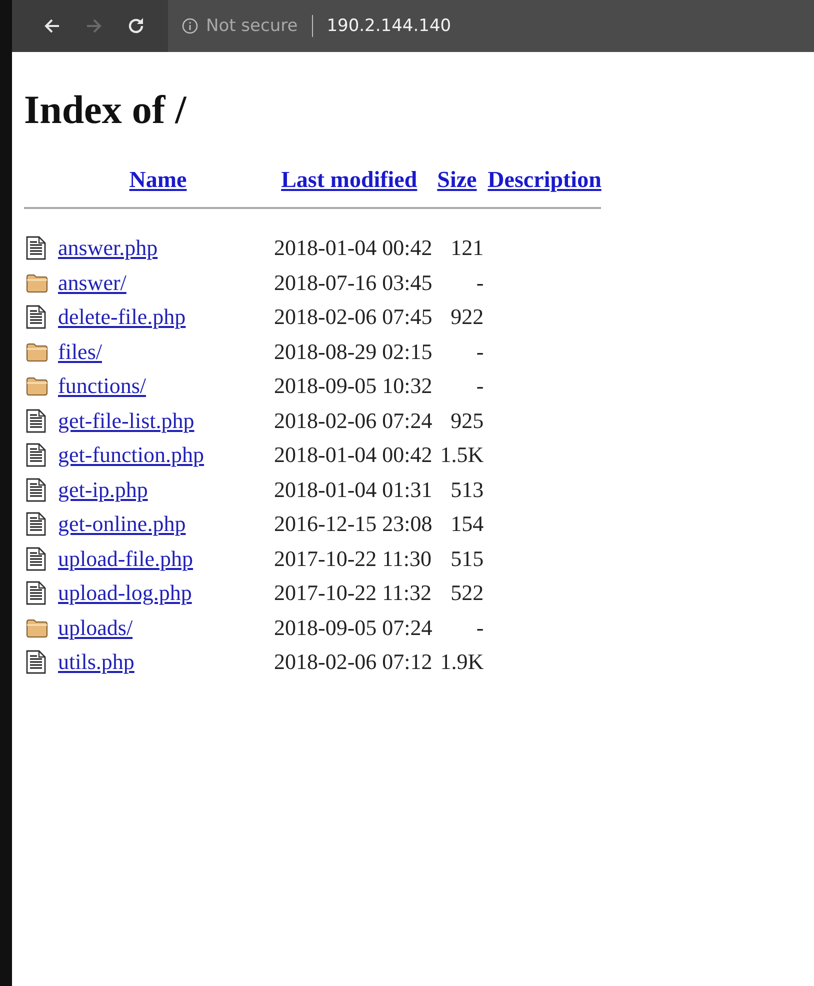 The image size is (814, 986). I want to click on column-header-link: Last modified, so click(349, 179).